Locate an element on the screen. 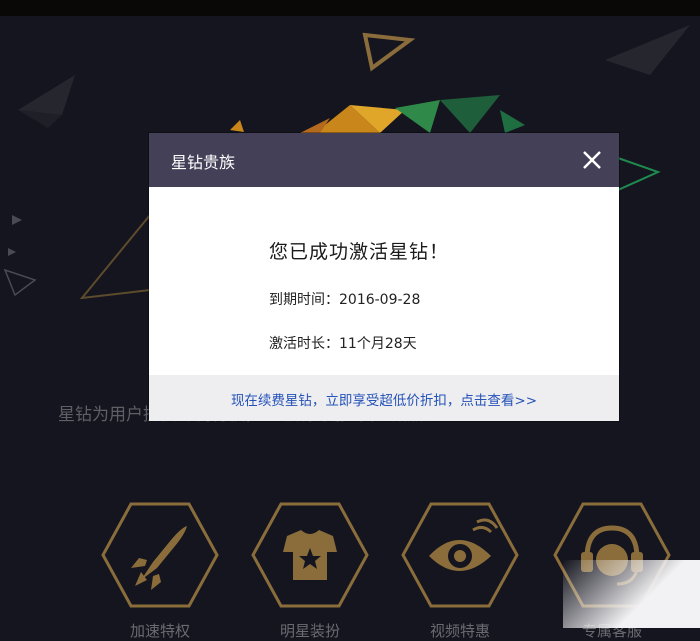  close-icon is located at coordinates (592, 160).